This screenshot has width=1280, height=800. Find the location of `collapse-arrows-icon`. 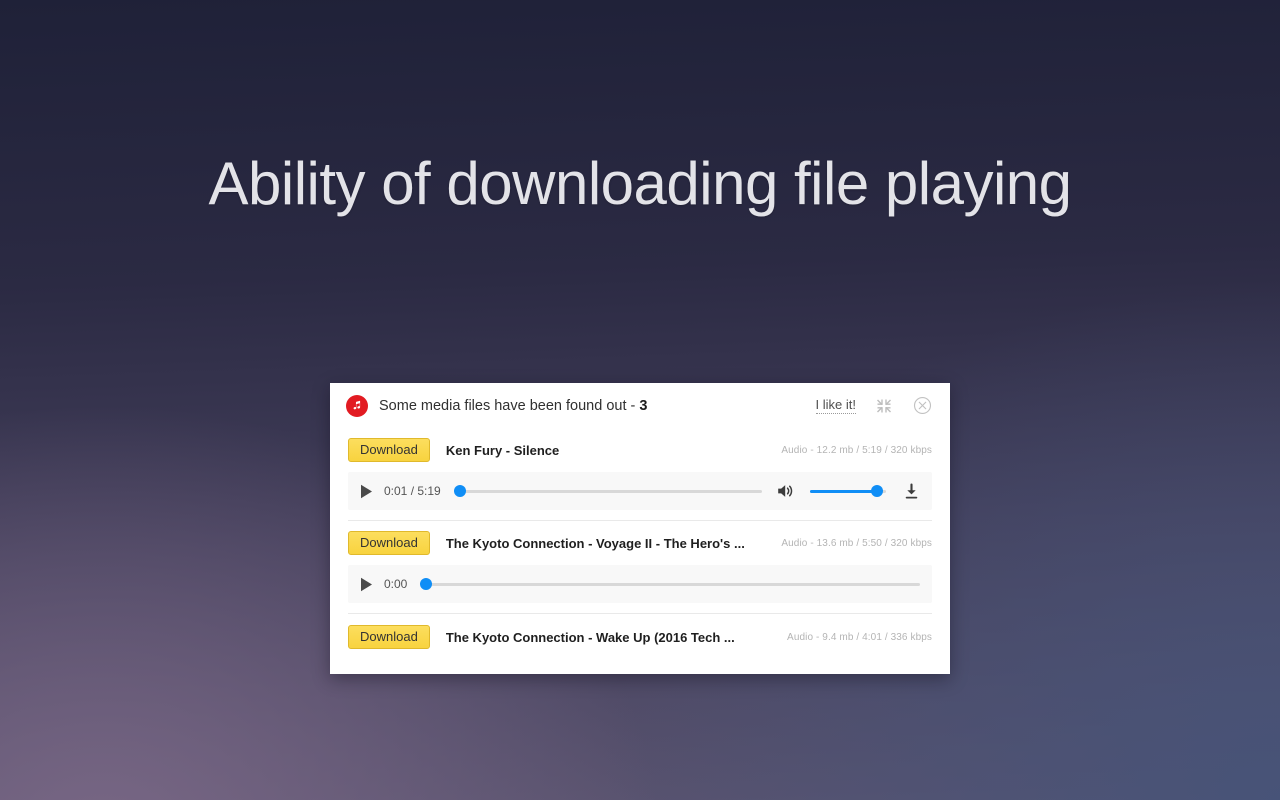

collapse-arrows-icon is located at coordinates (884, 406).